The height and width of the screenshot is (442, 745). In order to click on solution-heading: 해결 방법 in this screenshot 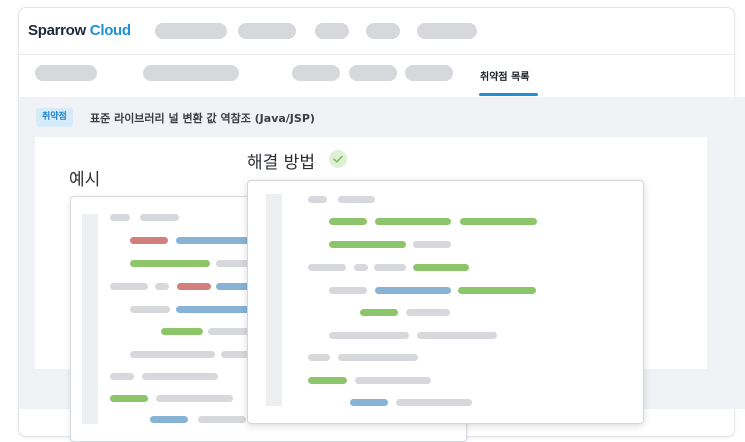, I will do `click(281, 163)`.